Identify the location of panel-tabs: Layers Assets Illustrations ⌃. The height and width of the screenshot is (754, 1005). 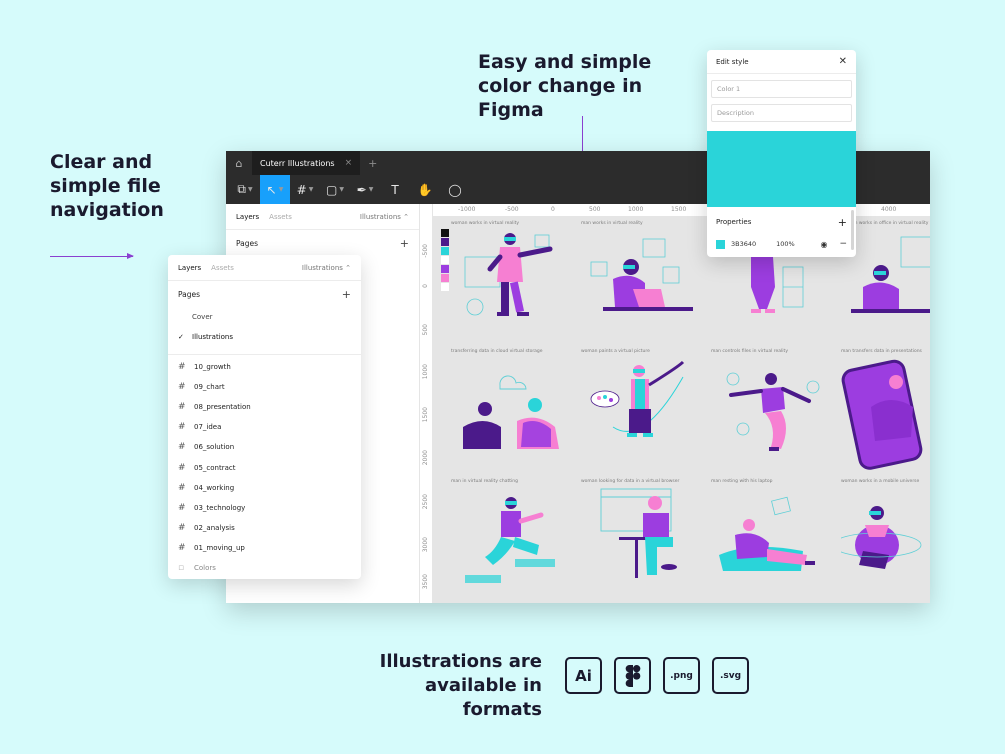
(322, 217).